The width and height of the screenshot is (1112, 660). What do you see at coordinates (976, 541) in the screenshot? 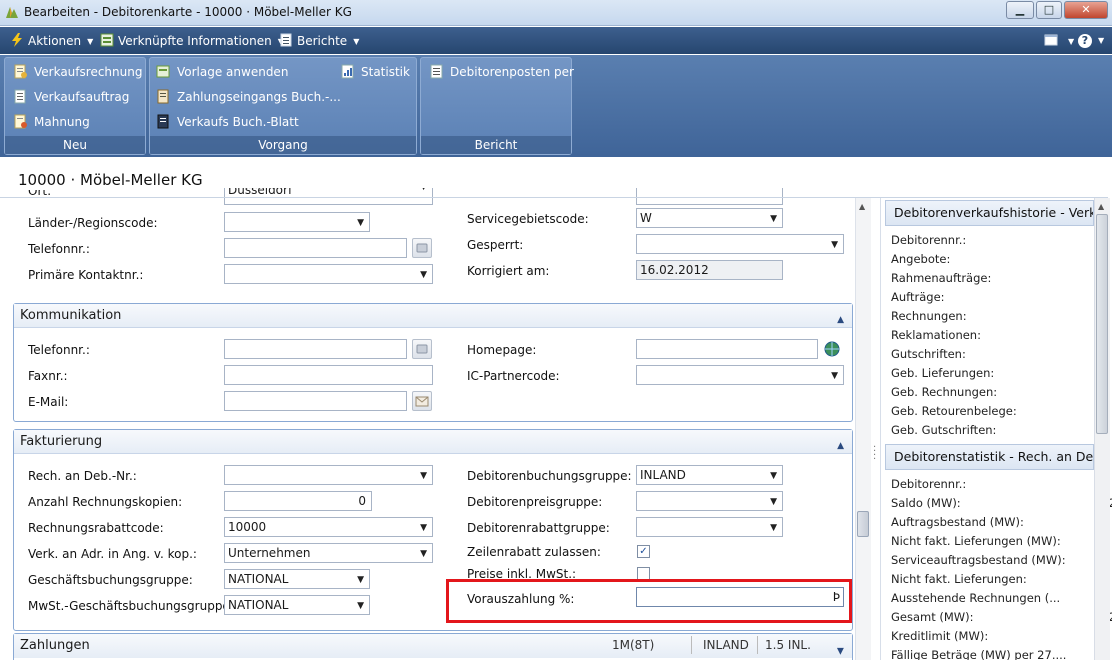
I see `statistics-row-label: Nicht fakt. Lieferungen (MW):` at bounding box center [976, 541].